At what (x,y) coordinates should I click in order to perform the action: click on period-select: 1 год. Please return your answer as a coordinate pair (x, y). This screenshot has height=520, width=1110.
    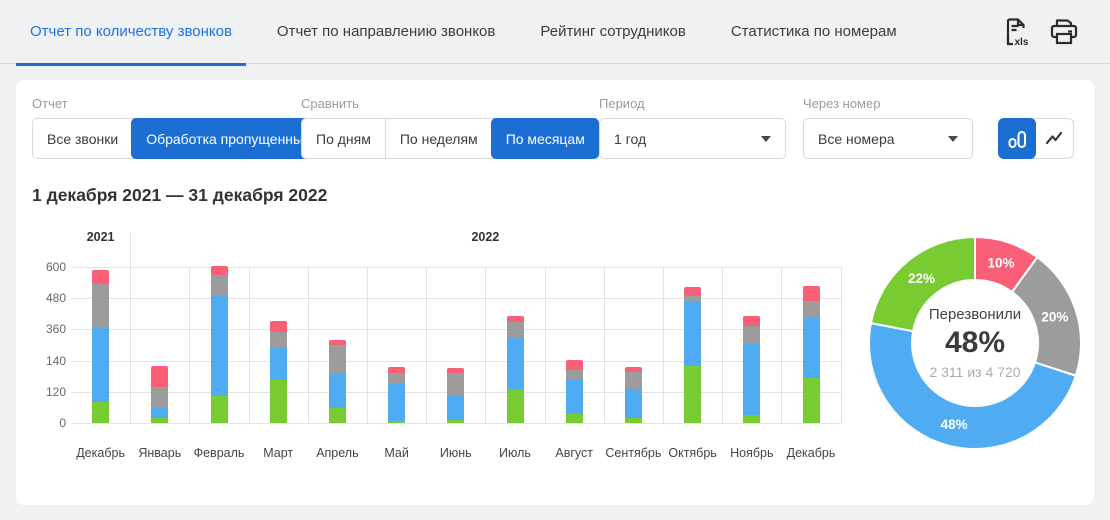
    Looking at the image, I should click on (692, 138).